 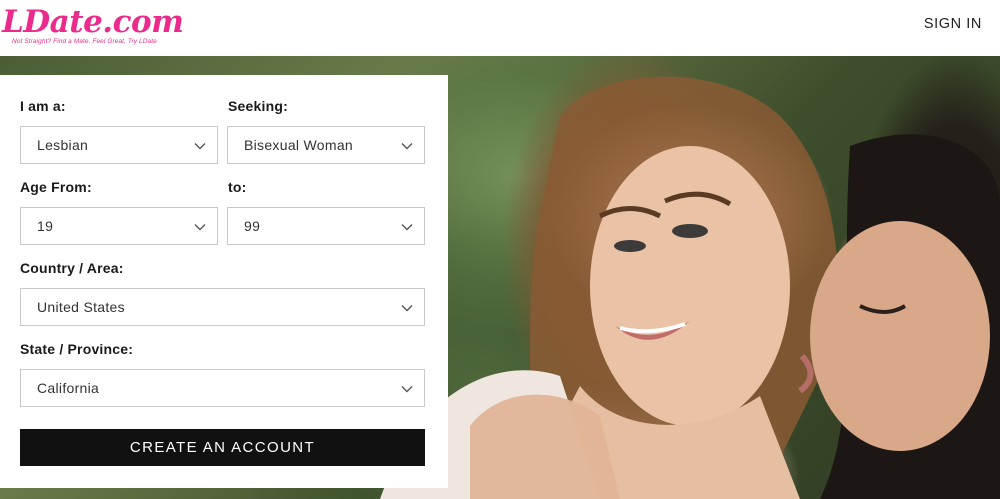 I want to click on i-am-value: Lesbian, so click(x=63, y=145).